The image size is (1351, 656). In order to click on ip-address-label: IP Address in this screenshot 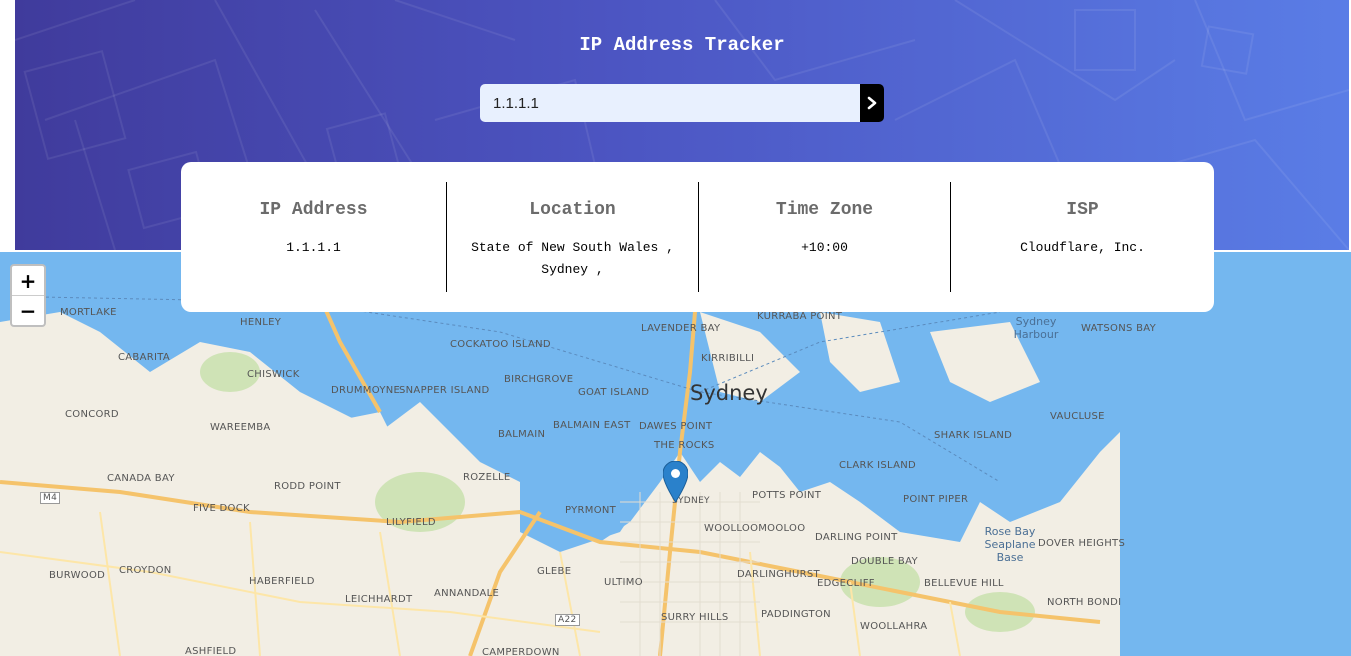, I will do `click(313, 210)`.